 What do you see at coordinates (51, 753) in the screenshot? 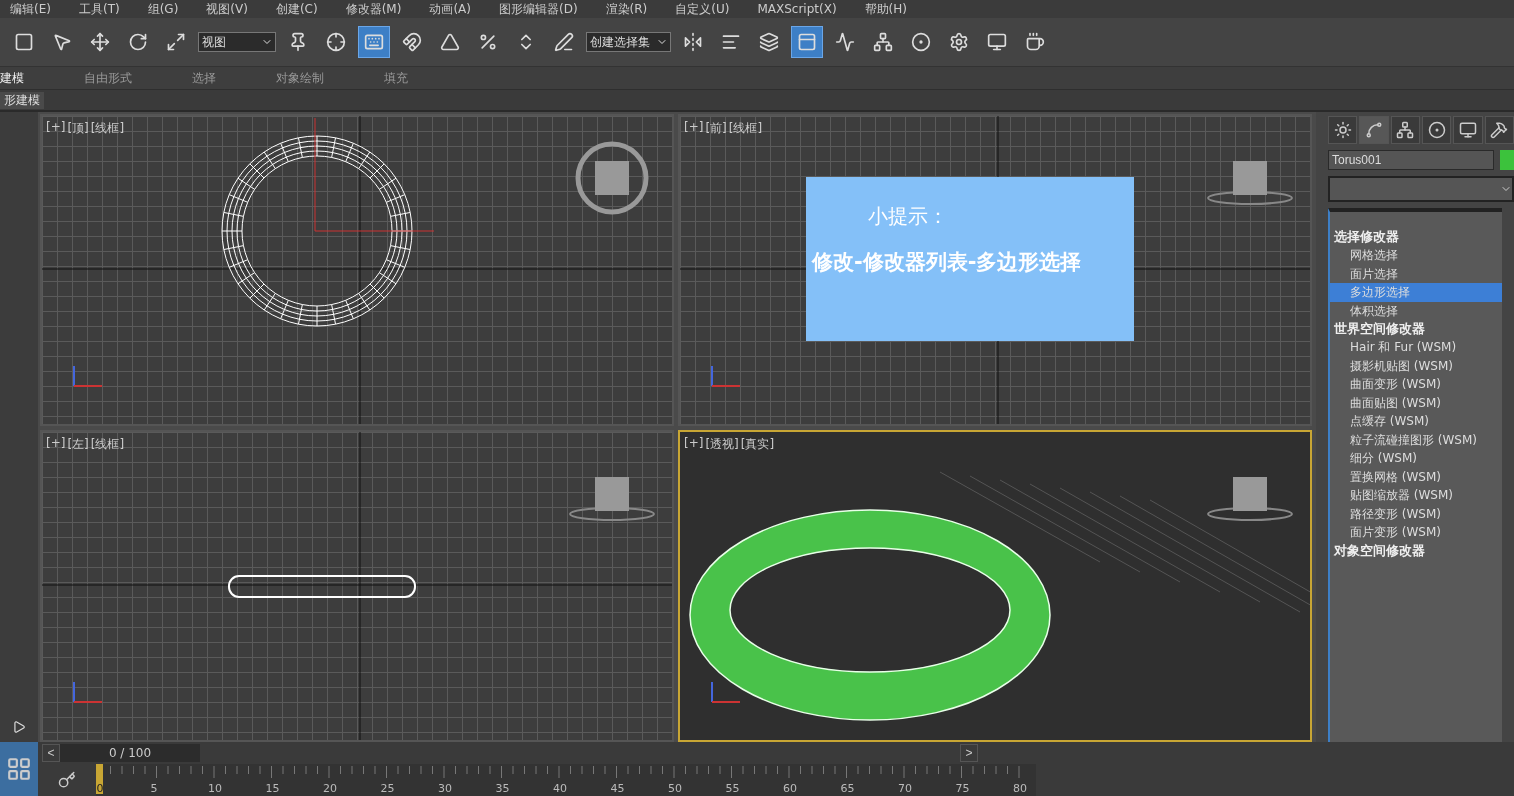
I see `prev-frame-button: <` at bounding box center [51, 753].